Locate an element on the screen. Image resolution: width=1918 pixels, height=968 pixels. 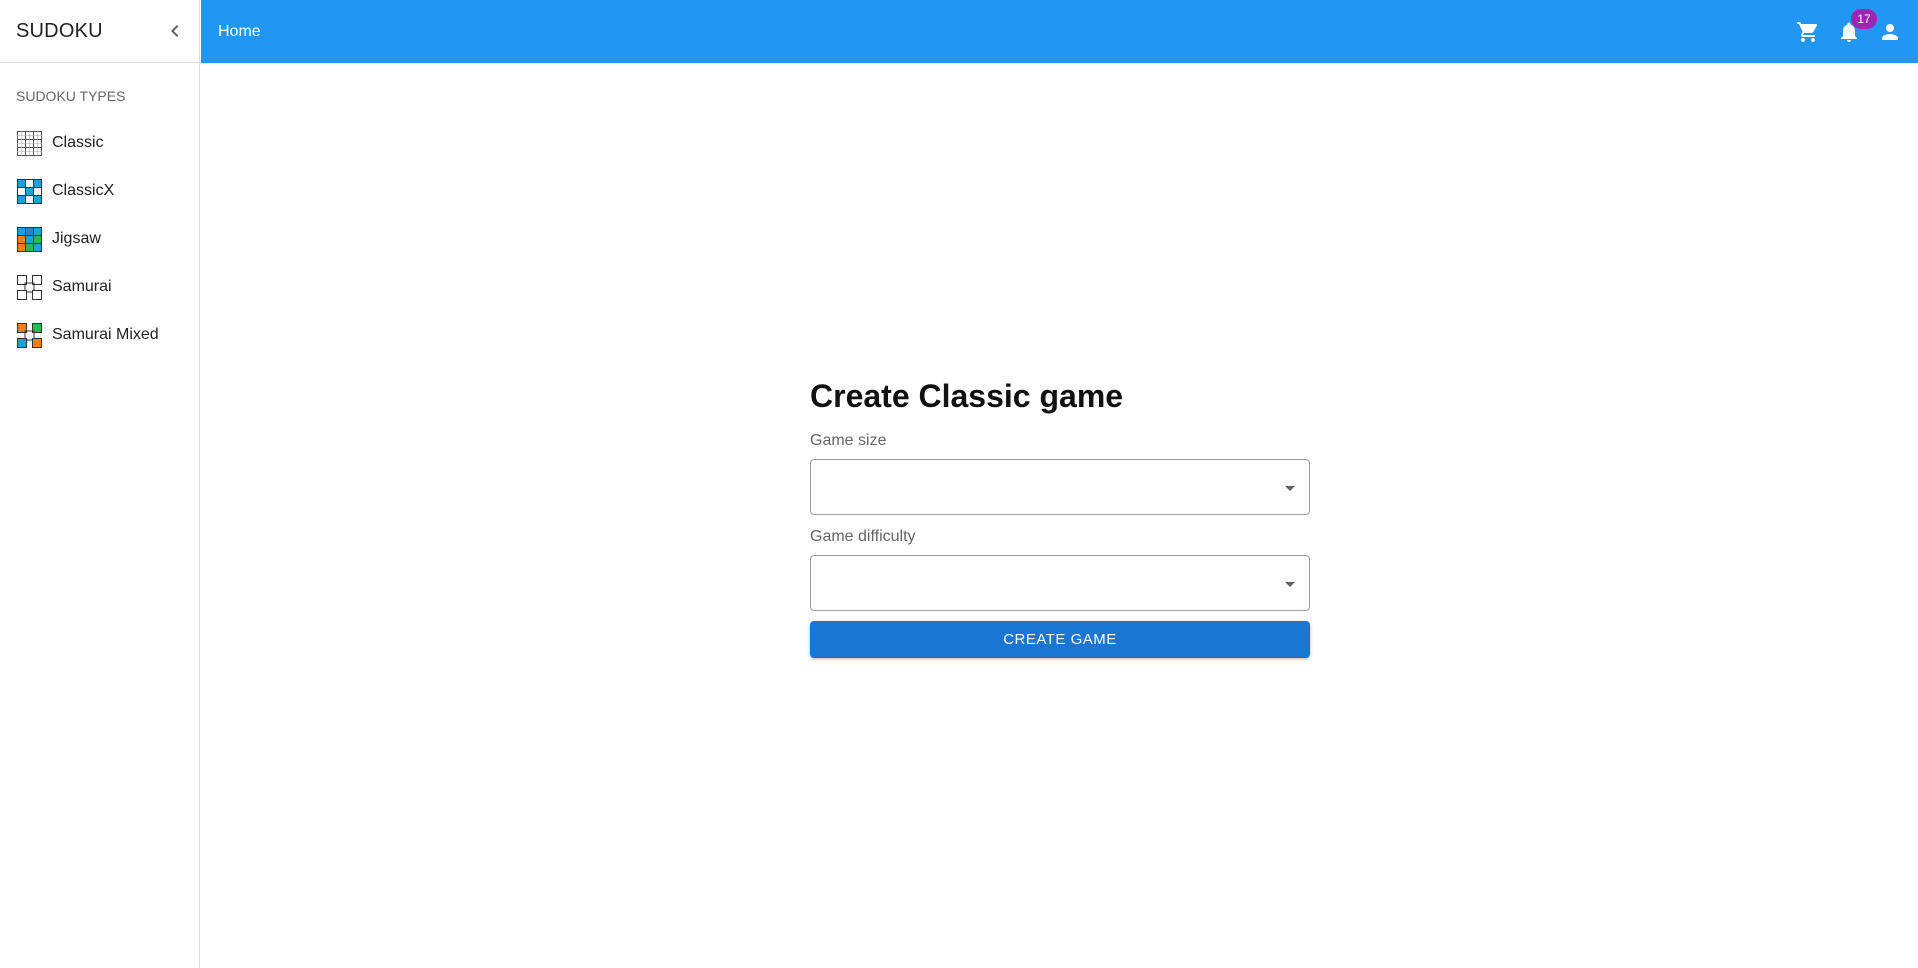
app-bar: Home 17 is located at coordinates (1059, 31).